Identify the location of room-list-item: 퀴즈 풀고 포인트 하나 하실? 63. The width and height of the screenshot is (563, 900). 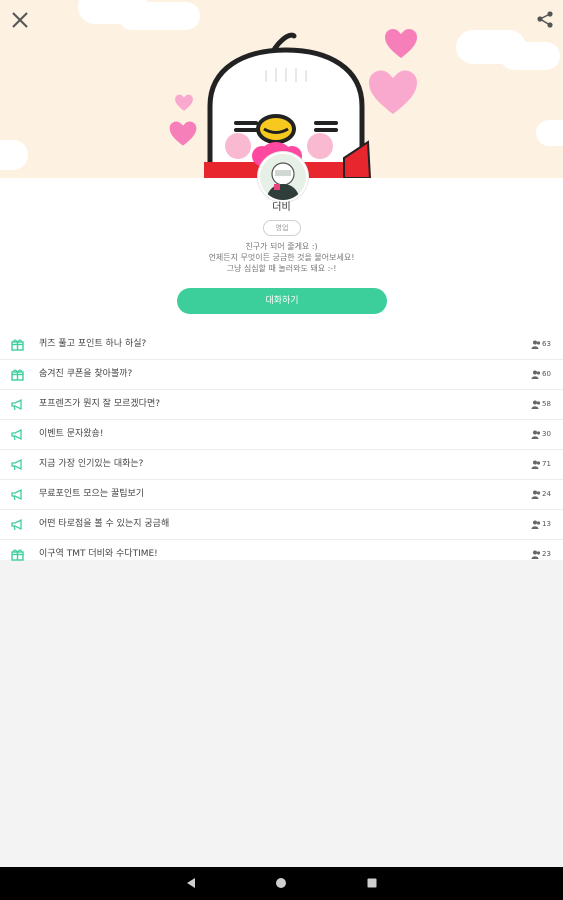
(281, 345).